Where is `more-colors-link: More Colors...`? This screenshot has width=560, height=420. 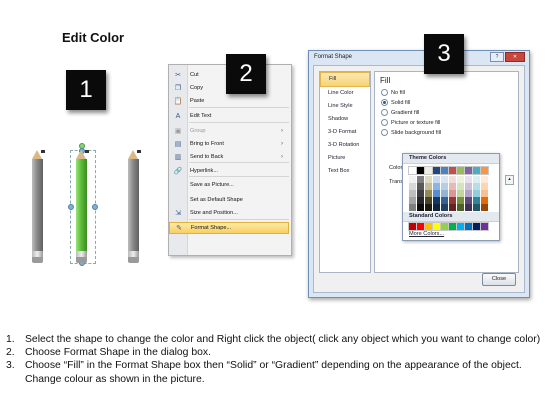 more-colors-link: More Colors... is located at coordinates (426, 234).